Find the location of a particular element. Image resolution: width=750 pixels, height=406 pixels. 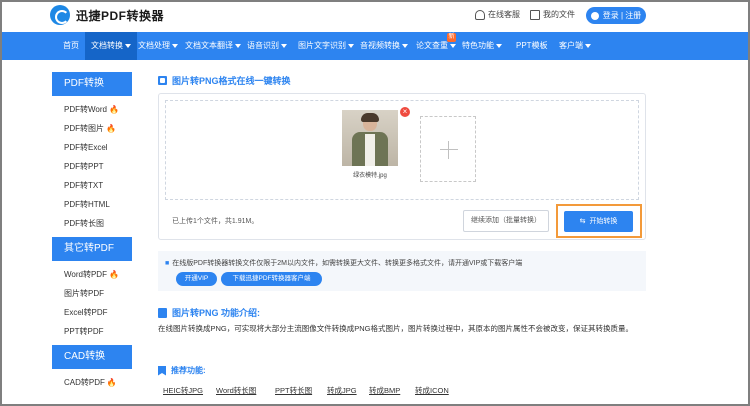

sidebar-item-pdf-to-image: PDF转图片 🔥 is located at coordinates (92, 128).